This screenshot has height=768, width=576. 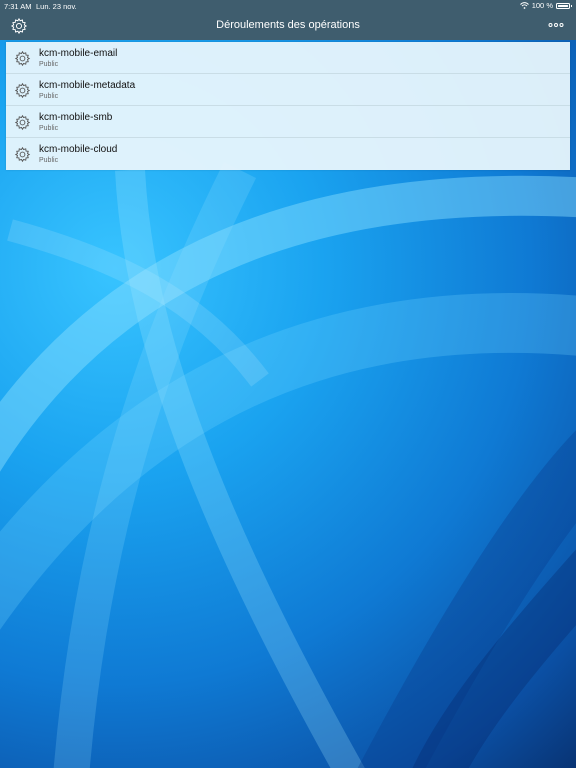 I want to click on workflow-name: kcm-mobile-email, so click(x=78, y=53).